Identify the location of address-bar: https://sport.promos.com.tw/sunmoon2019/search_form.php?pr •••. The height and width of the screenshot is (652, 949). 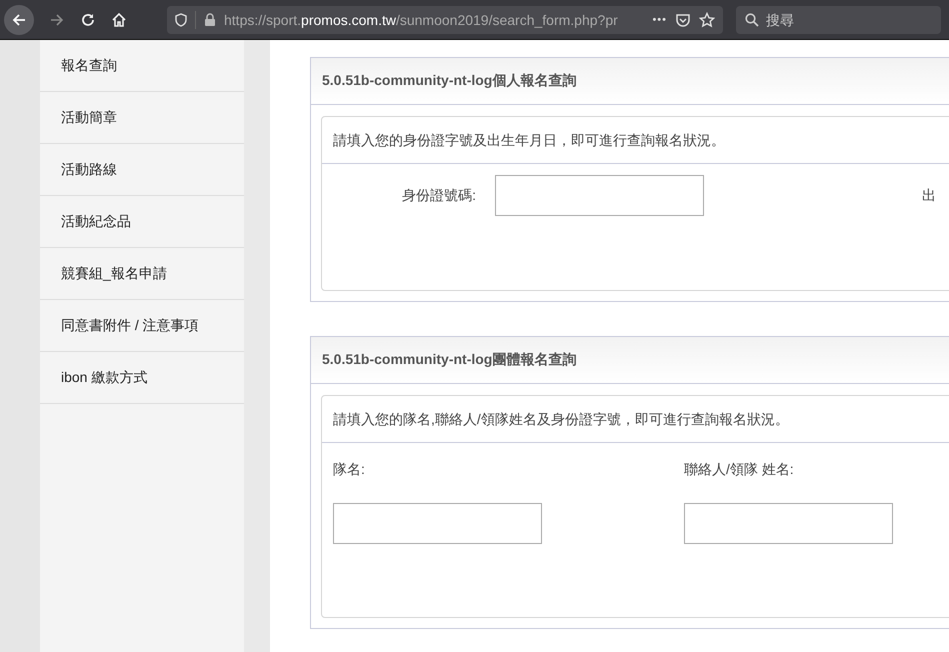
(445, 20).